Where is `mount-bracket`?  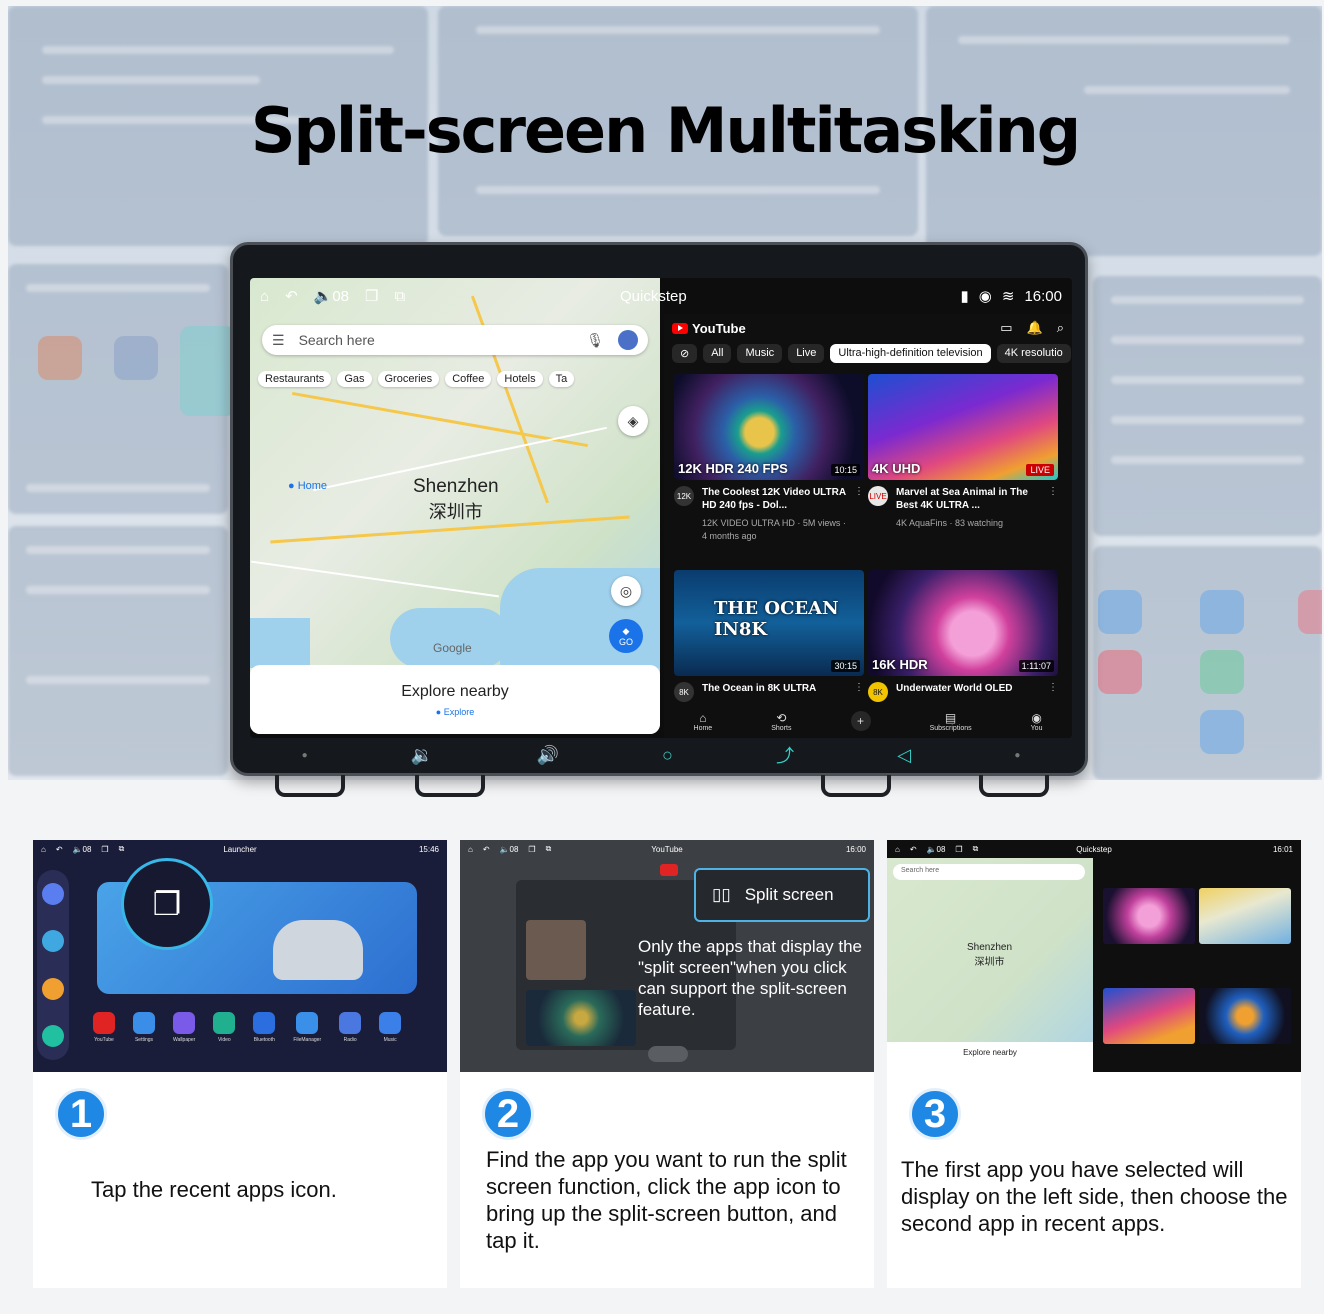
mount-bracket is located at coordinates (1014, 786).